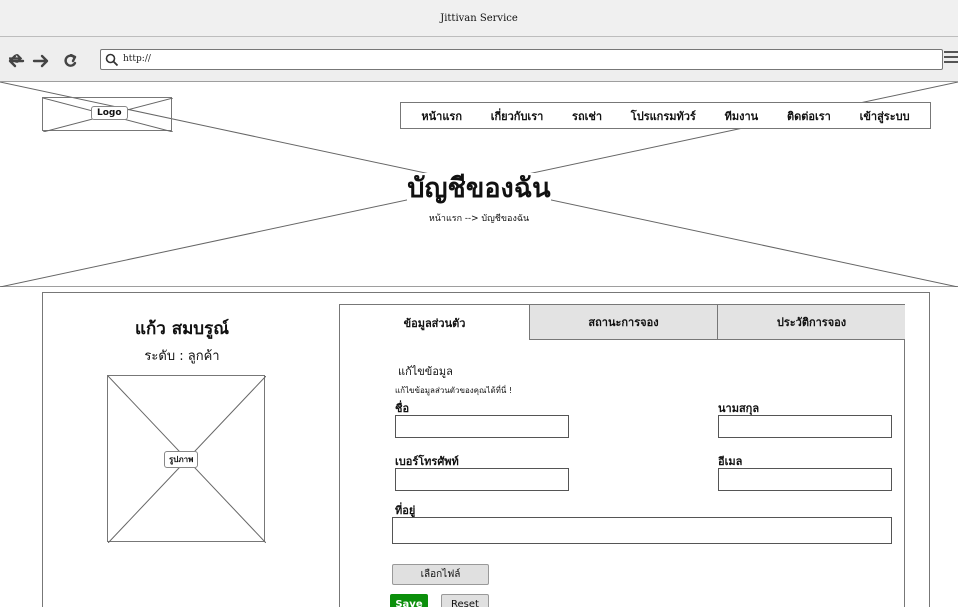  I want to click on reset-button: Reset, so click(465, 600).